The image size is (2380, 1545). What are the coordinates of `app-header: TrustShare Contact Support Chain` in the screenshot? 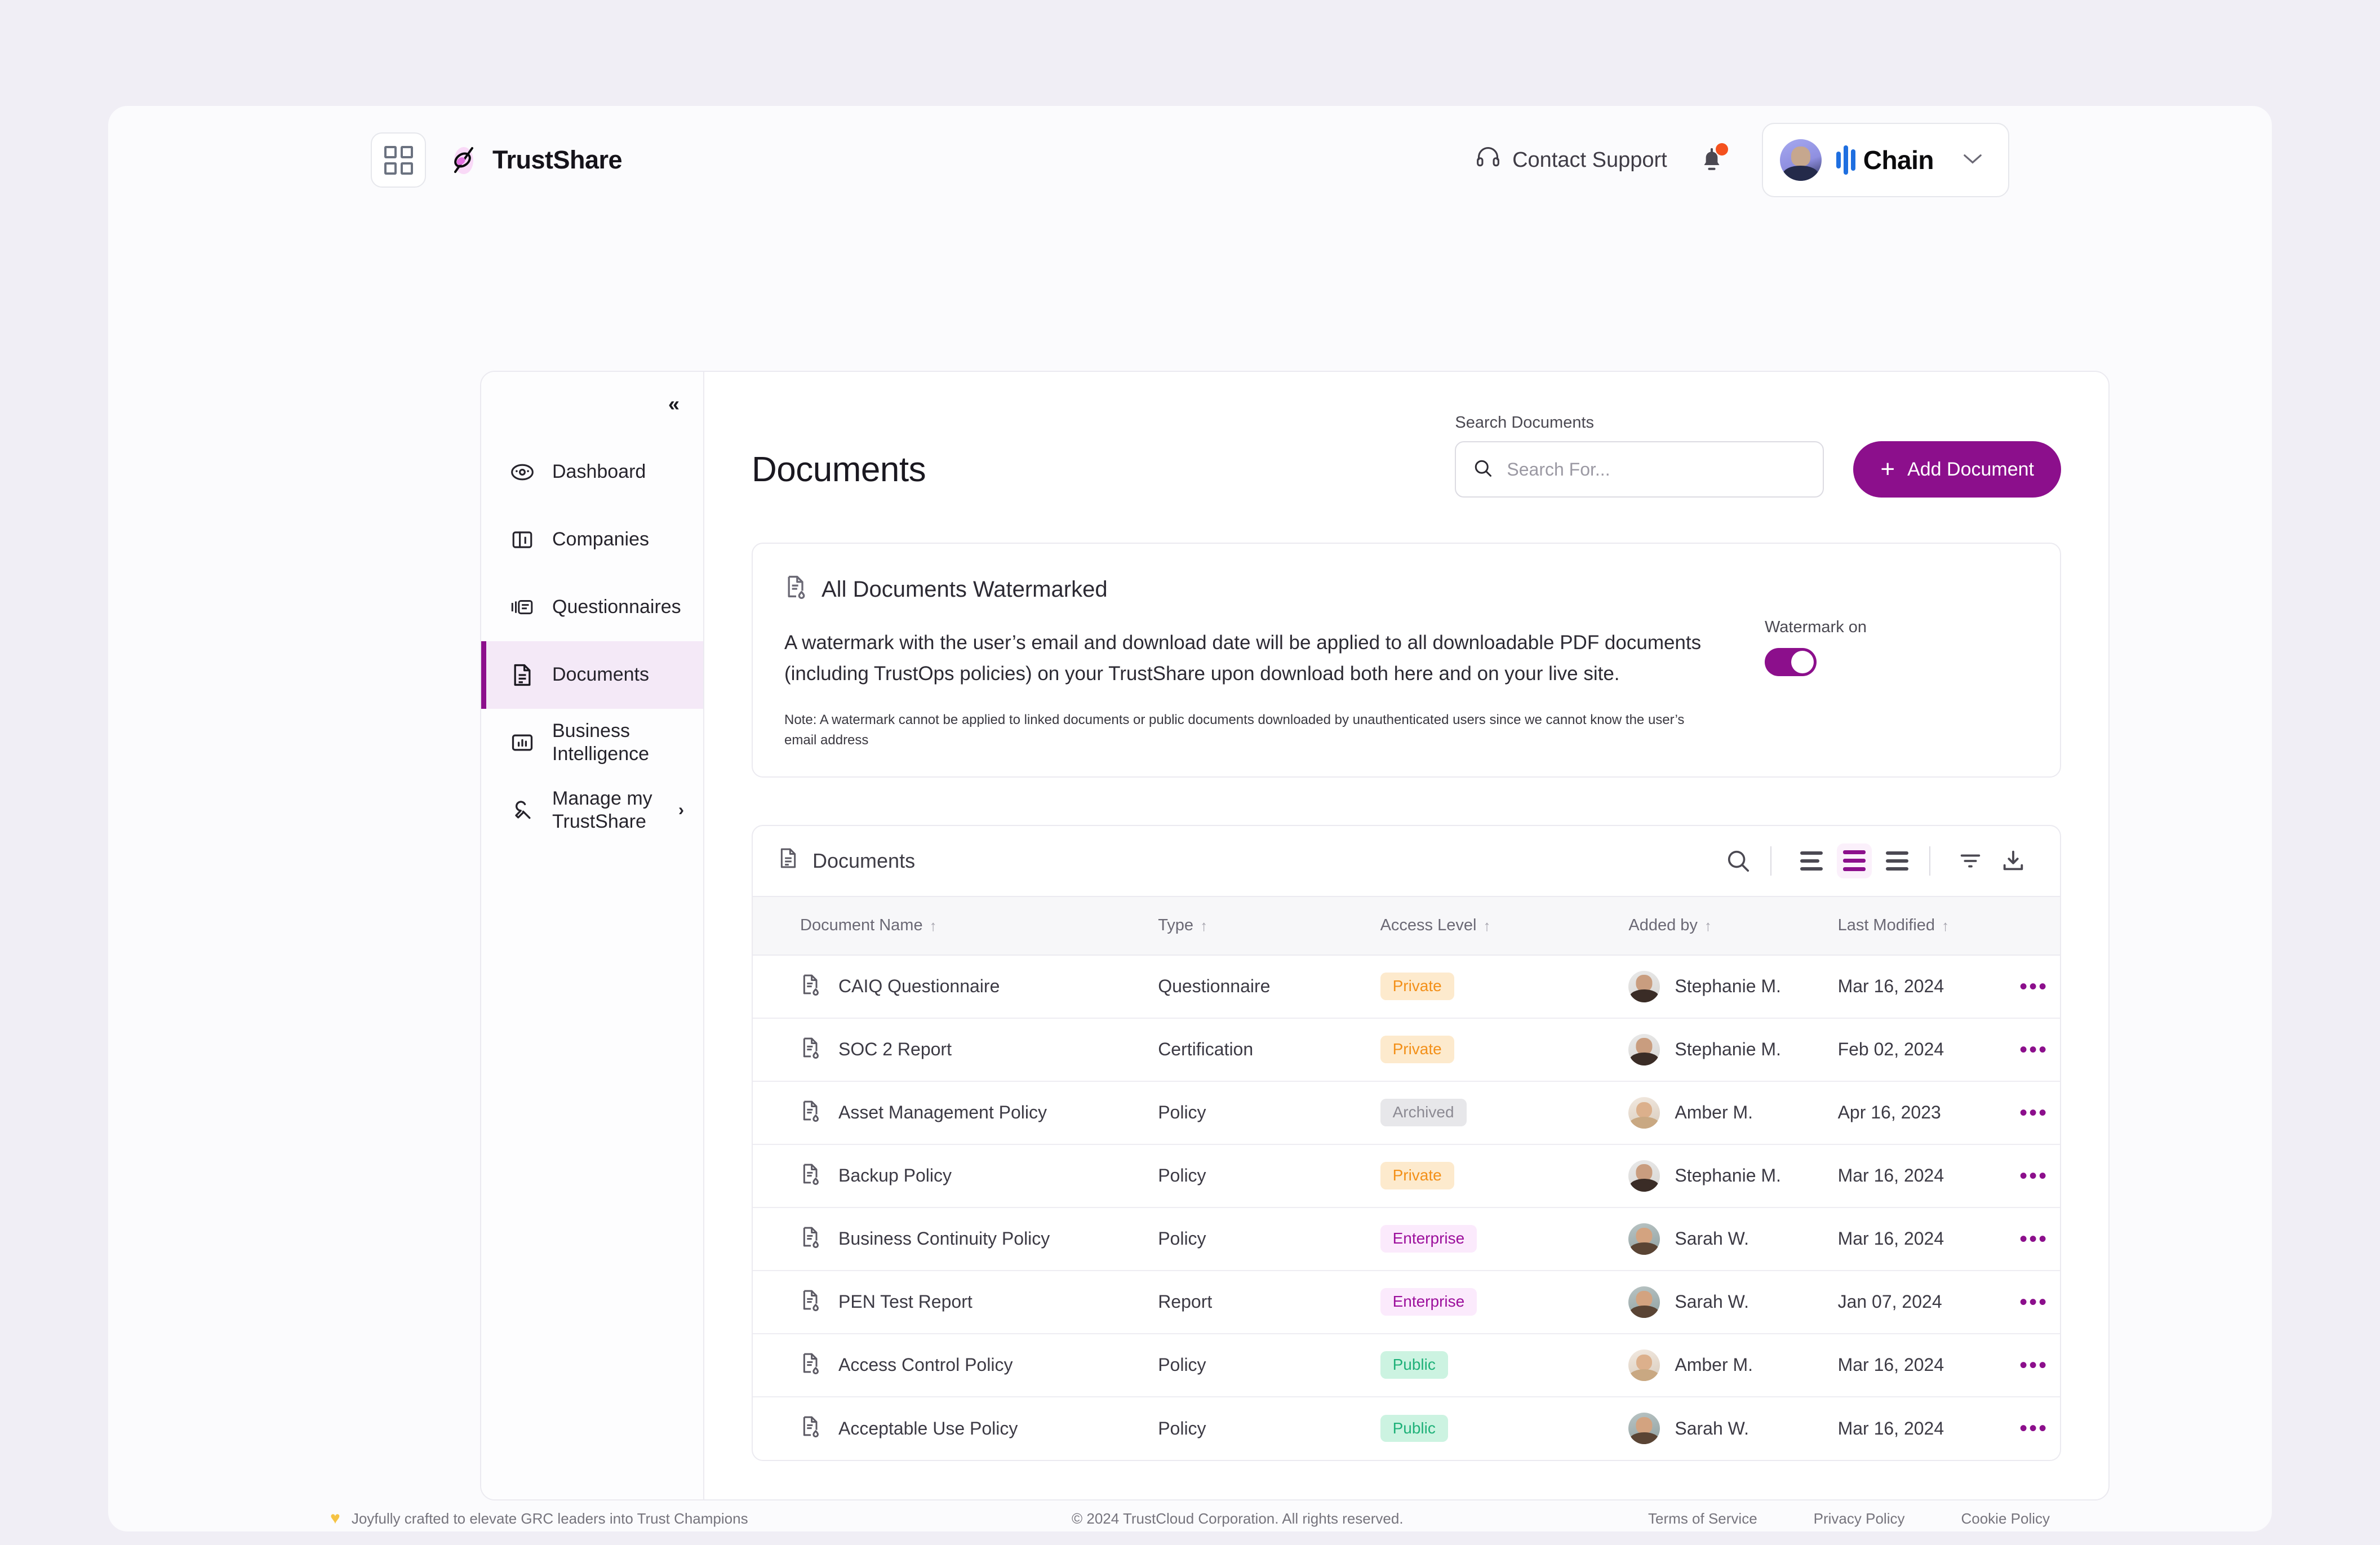 It's located at (1190, 160).